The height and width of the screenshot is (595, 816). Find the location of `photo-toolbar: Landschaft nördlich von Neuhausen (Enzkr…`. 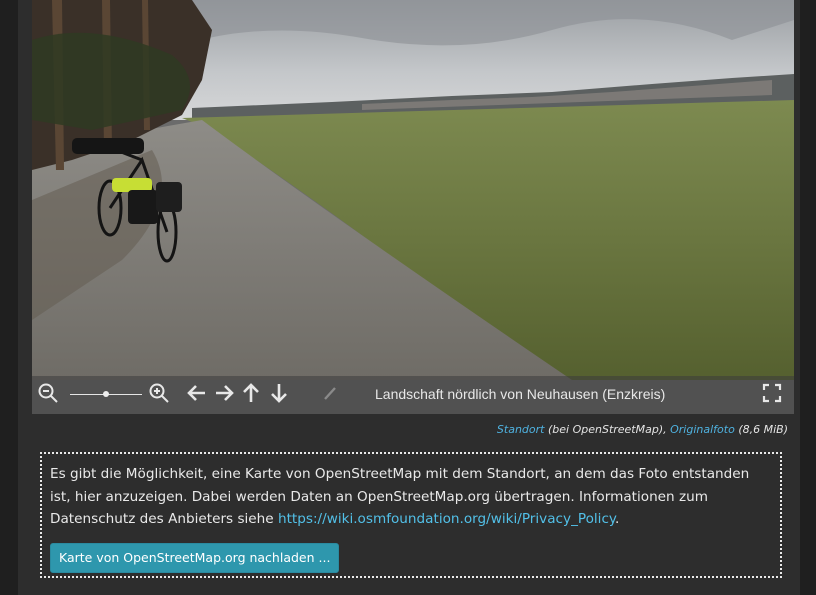

photo-toolbar: Landschaft nördlich von Neuhausen (Enzkr… is located at coordinates (413, 395).